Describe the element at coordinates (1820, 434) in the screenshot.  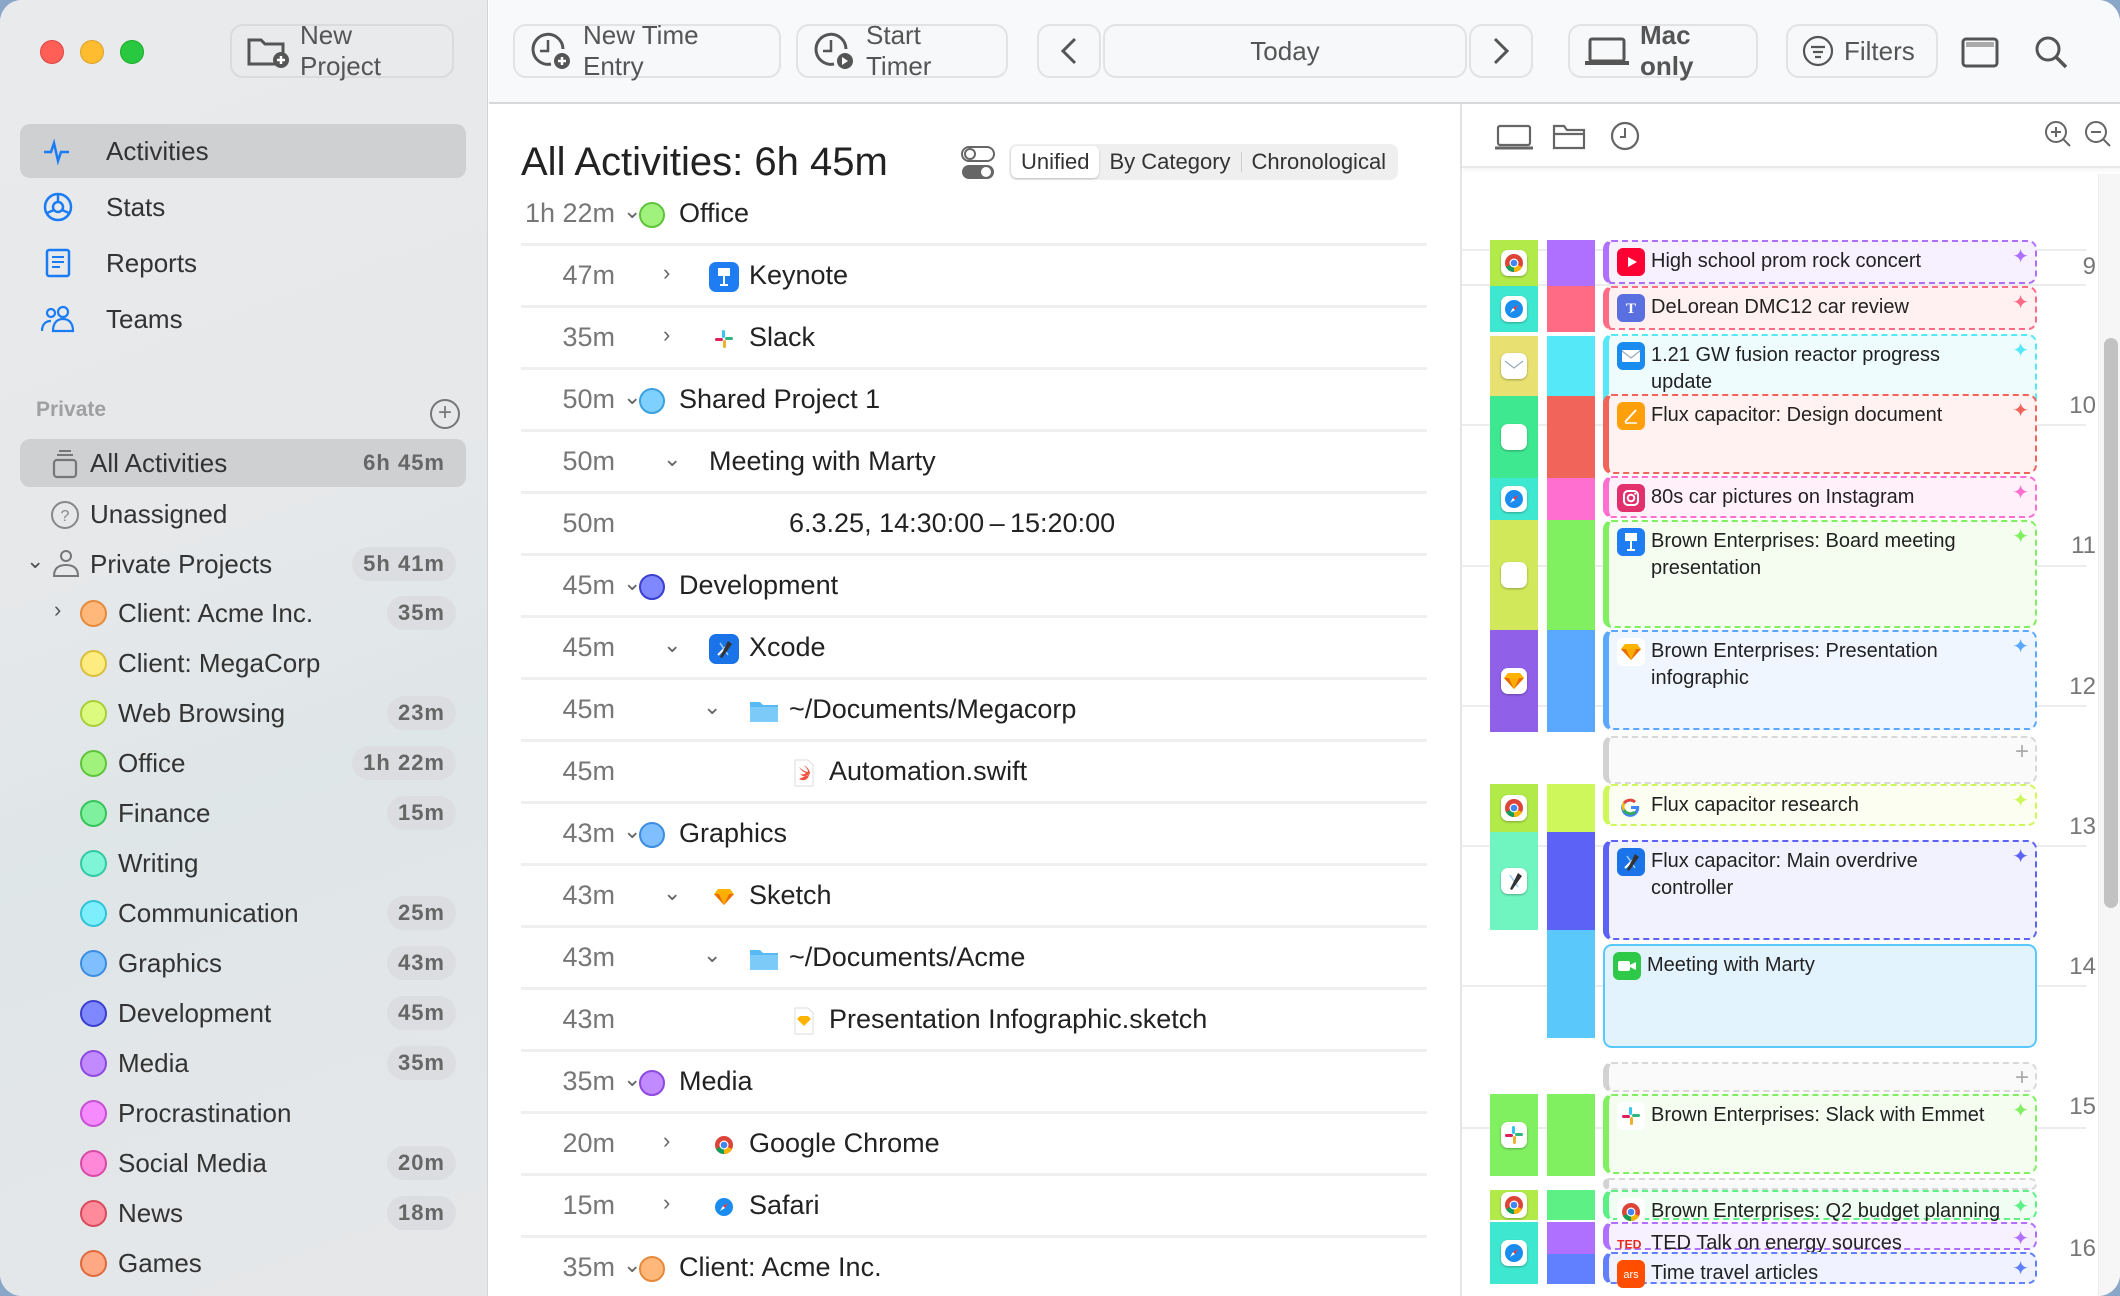
I see `timeline-event: Flux capacitor: Design document ✦` at that location.